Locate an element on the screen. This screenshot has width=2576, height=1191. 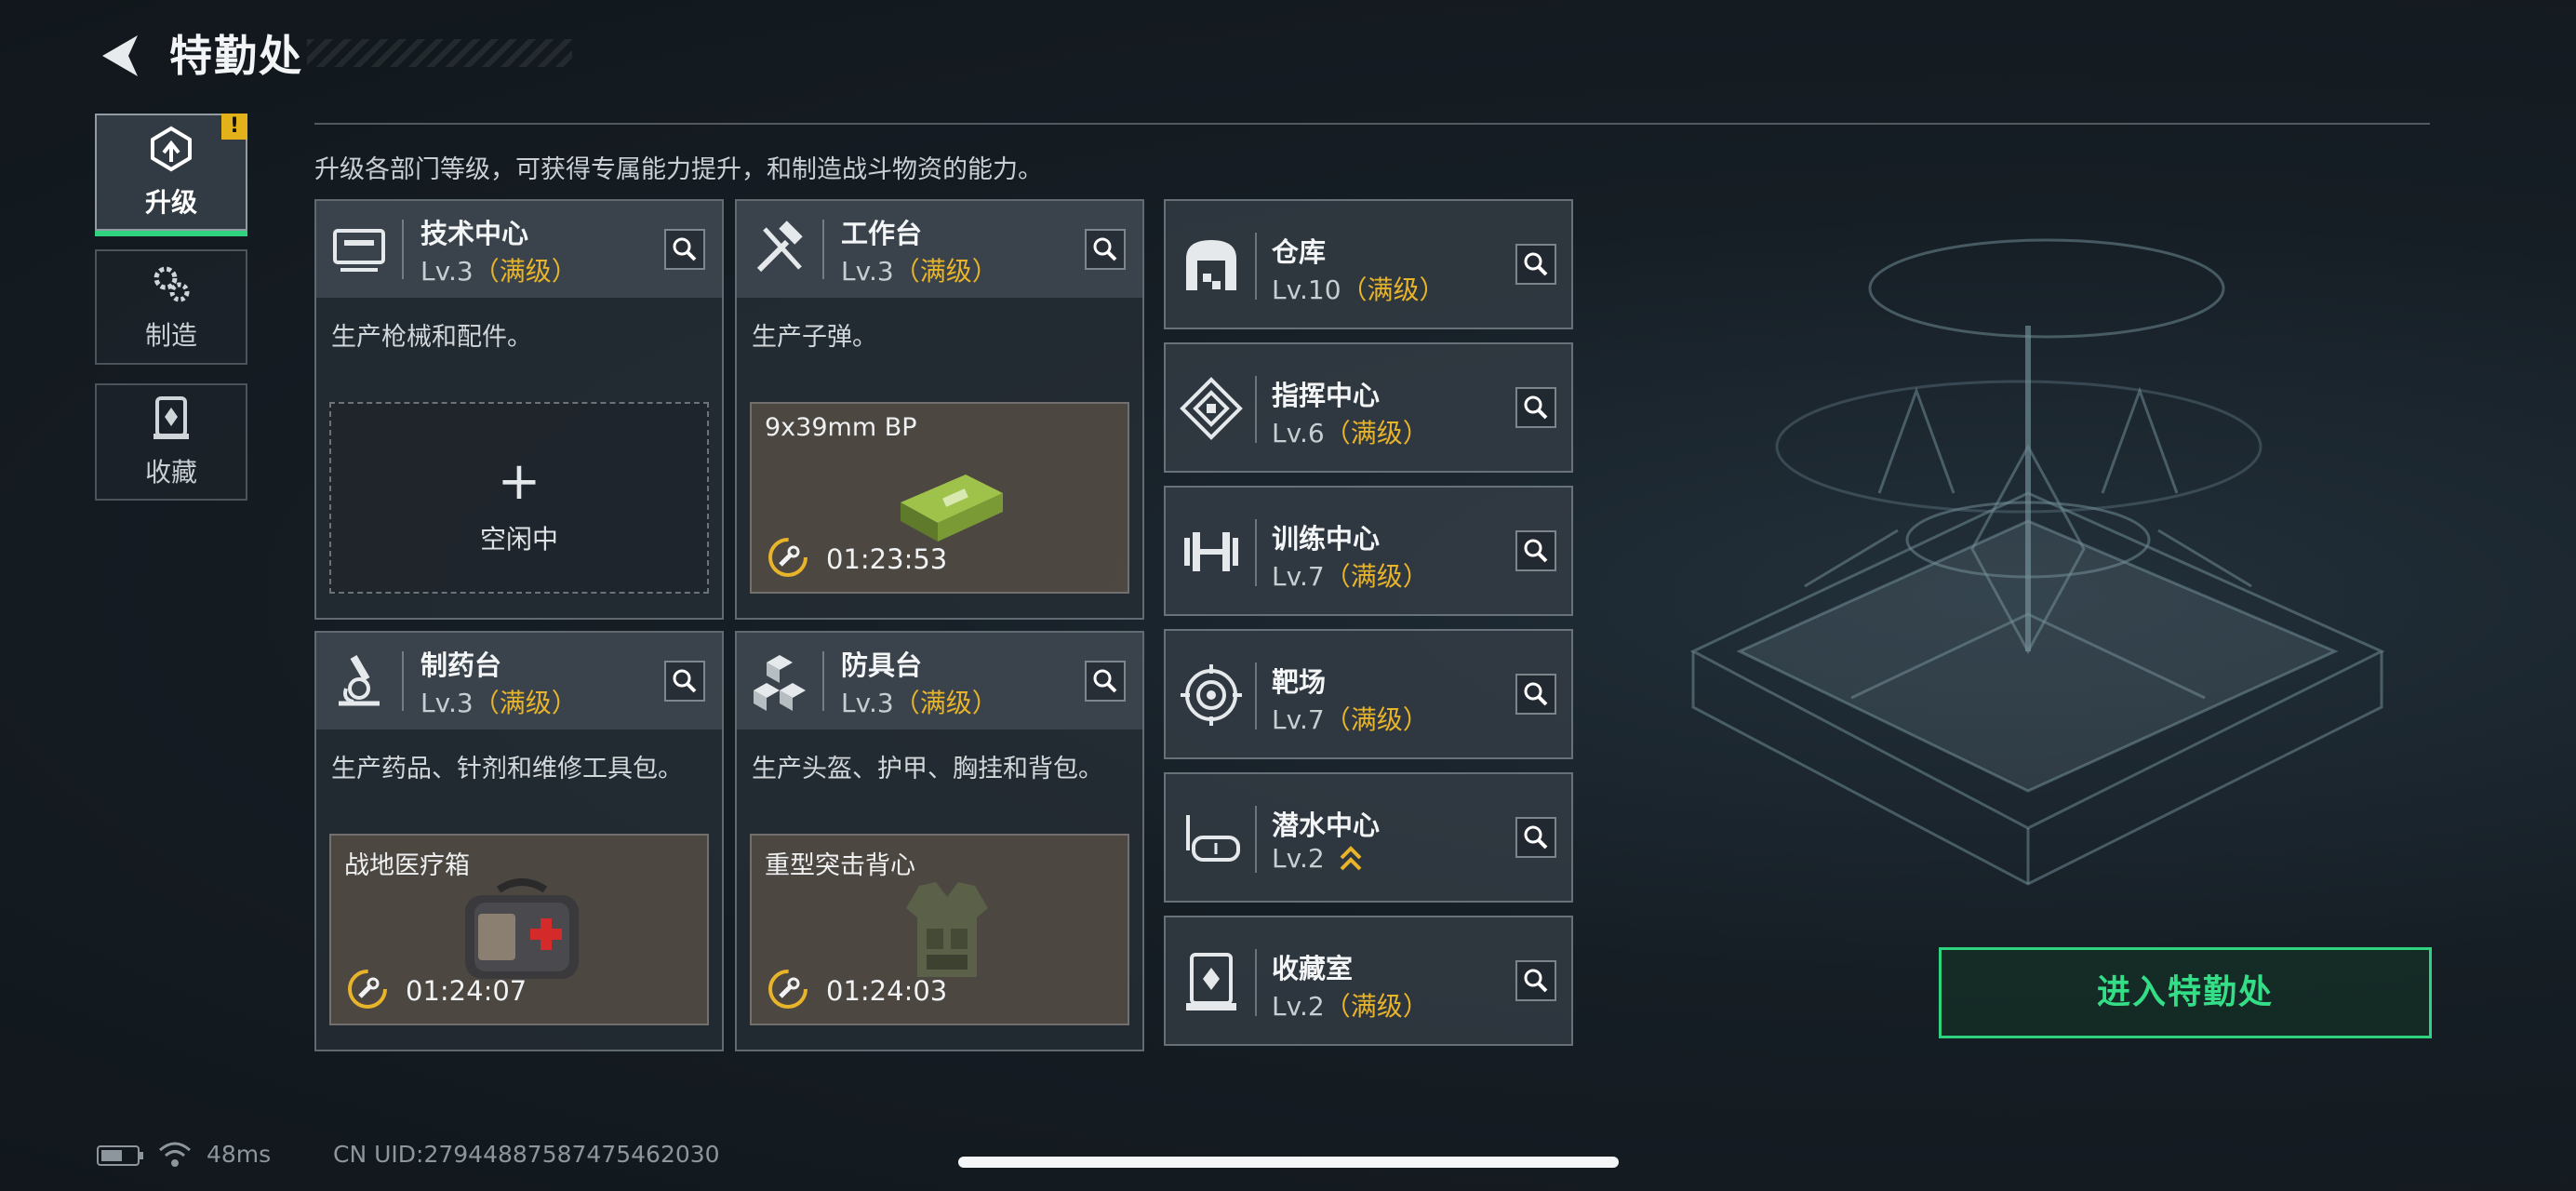
network-ping: 48ms is located at coordinates (239, 1154).